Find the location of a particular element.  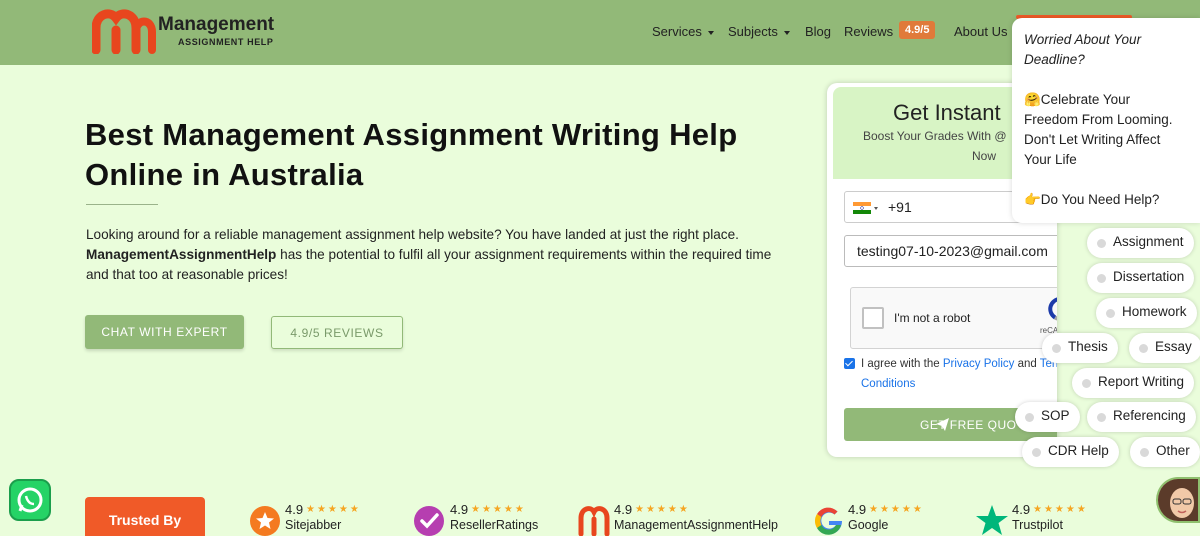

nav-about-us: About Us is located at coordinates (980, 31).